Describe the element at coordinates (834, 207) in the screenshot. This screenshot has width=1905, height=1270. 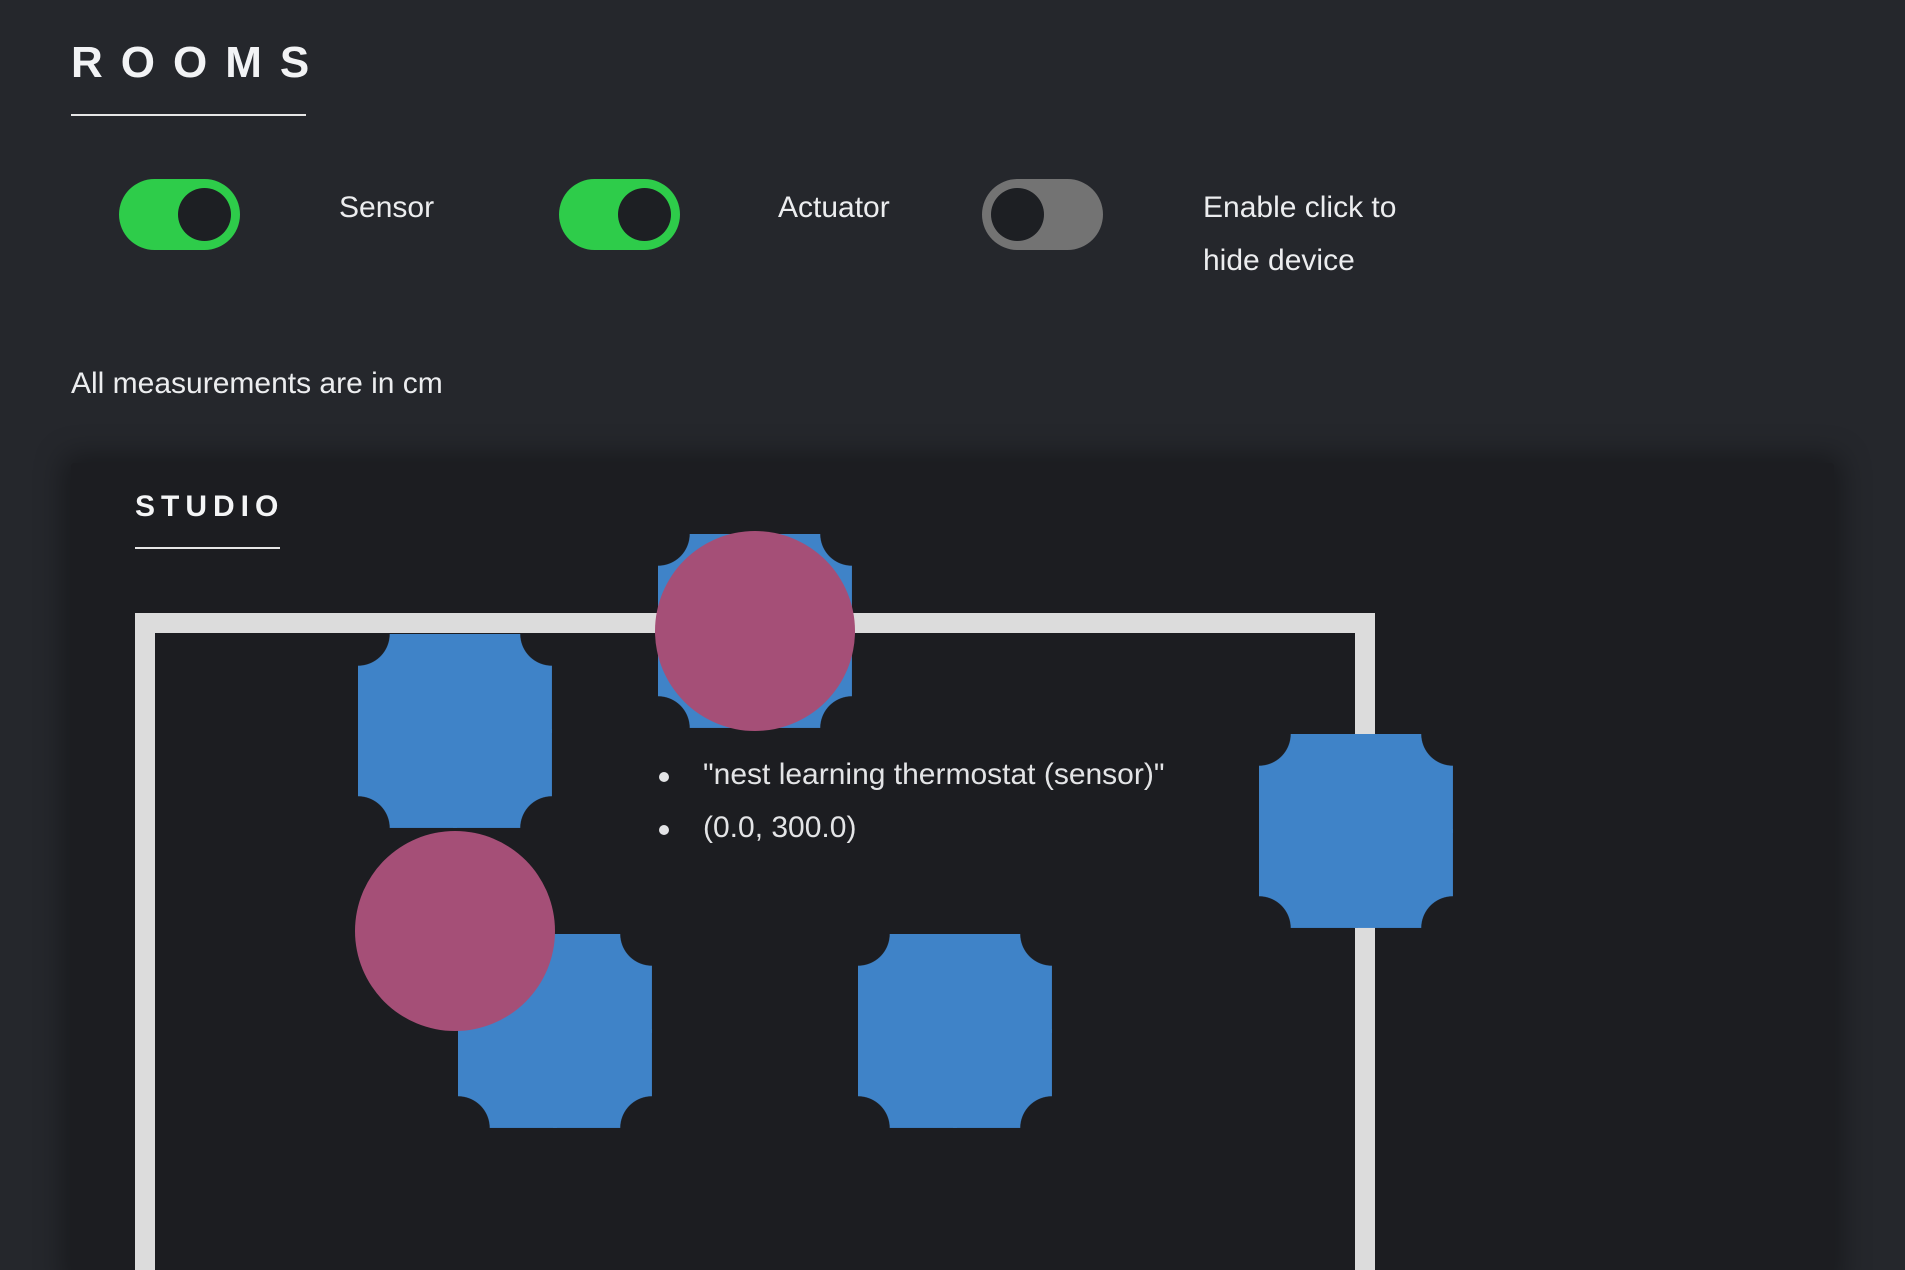
I see `actuator-toggle-label: Actuator` at that location.